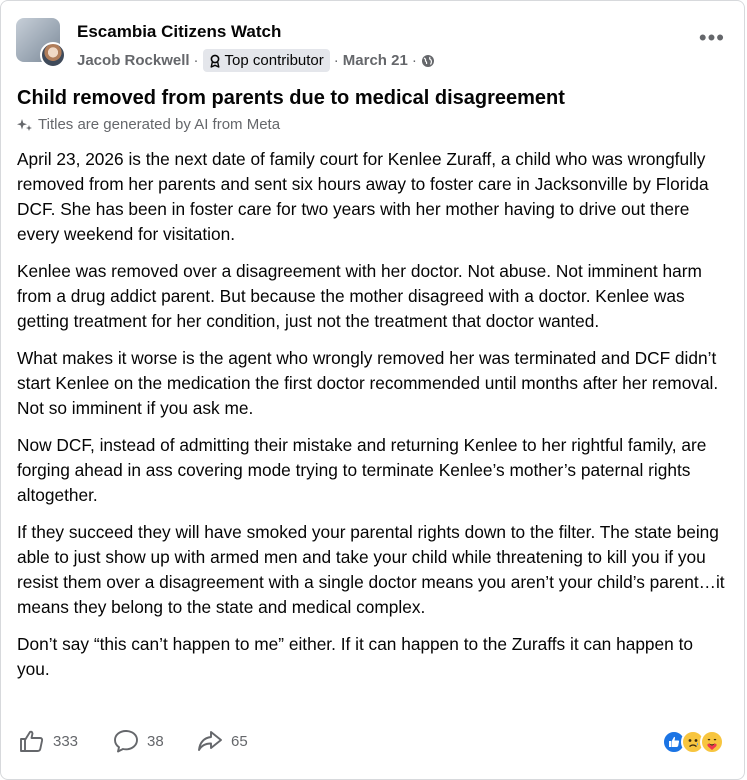  Describe the element at coordinates (126, 741) in the screenshot. I see `comment-bubble-icon` at that location.